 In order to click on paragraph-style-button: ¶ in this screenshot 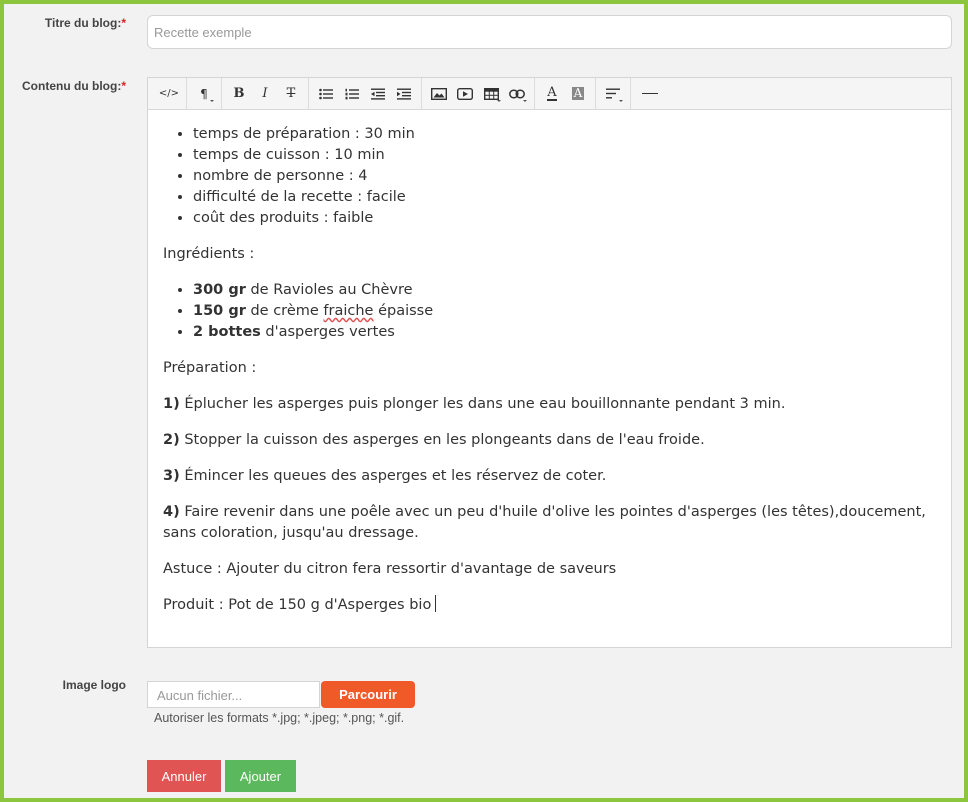, I will do `click(204, 94)`.